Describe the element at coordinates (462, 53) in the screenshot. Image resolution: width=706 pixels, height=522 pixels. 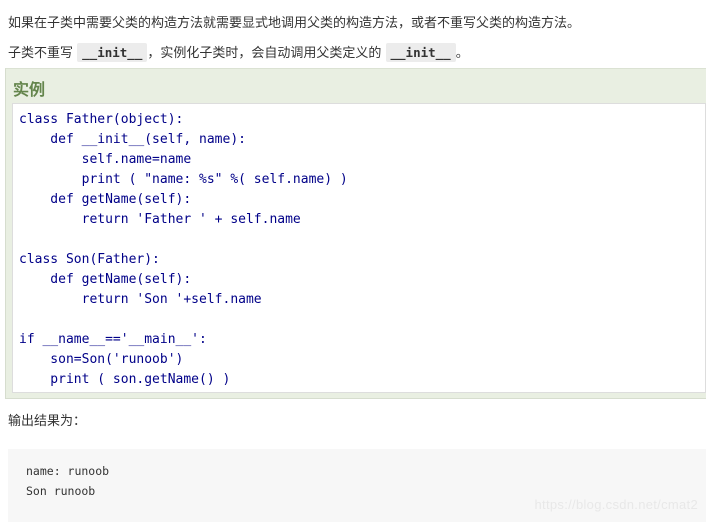
I see `intro-text-after: 。` at that location.